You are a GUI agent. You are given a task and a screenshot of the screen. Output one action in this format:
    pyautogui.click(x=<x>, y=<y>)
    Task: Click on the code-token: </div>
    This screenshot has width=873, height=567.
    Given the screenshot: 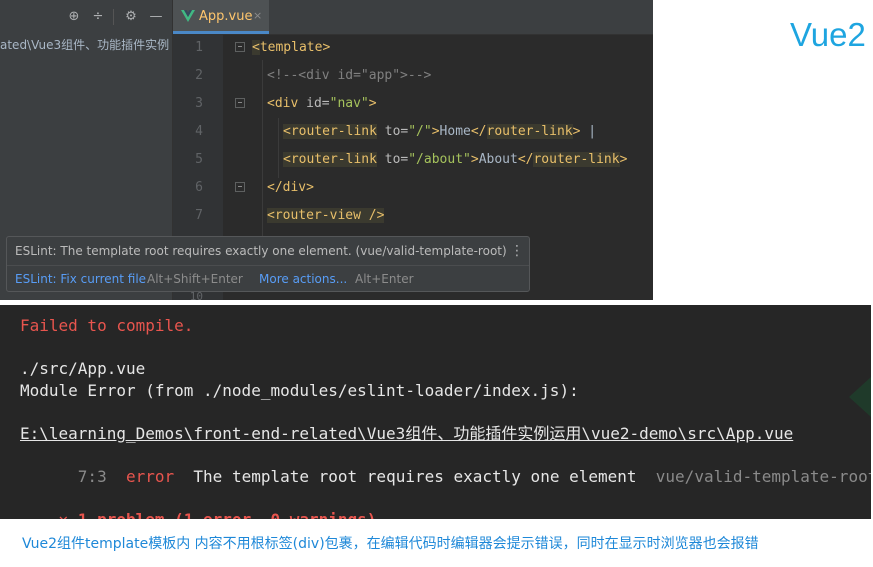 What is the action you would take?
    pyautogui.click(x=290, y=187)
    